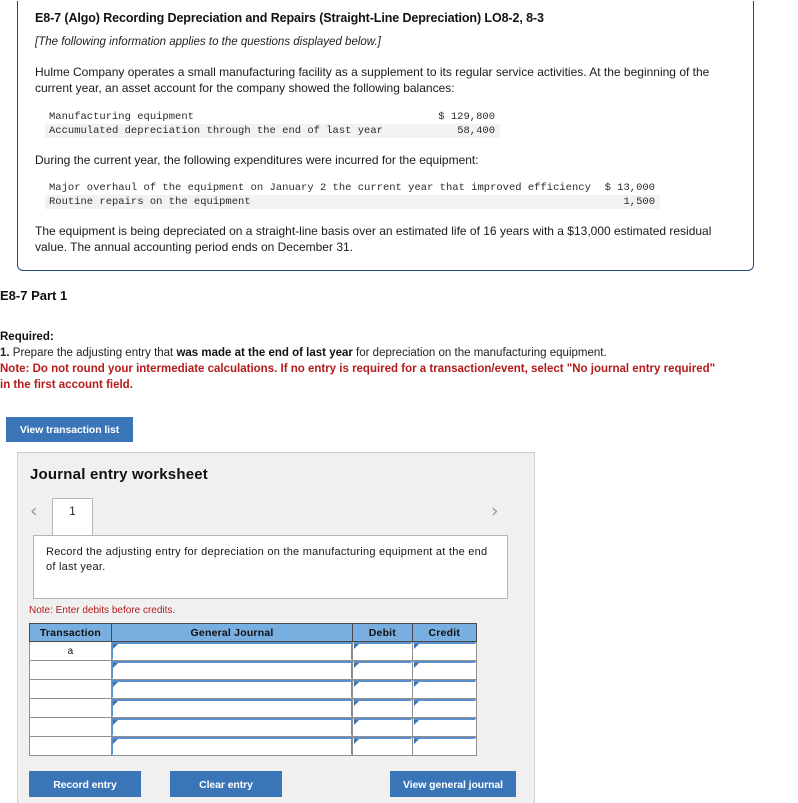 This screenshot has height=803, width=798. I want to click on record-entry-button: Record entry, so click(85, 784).